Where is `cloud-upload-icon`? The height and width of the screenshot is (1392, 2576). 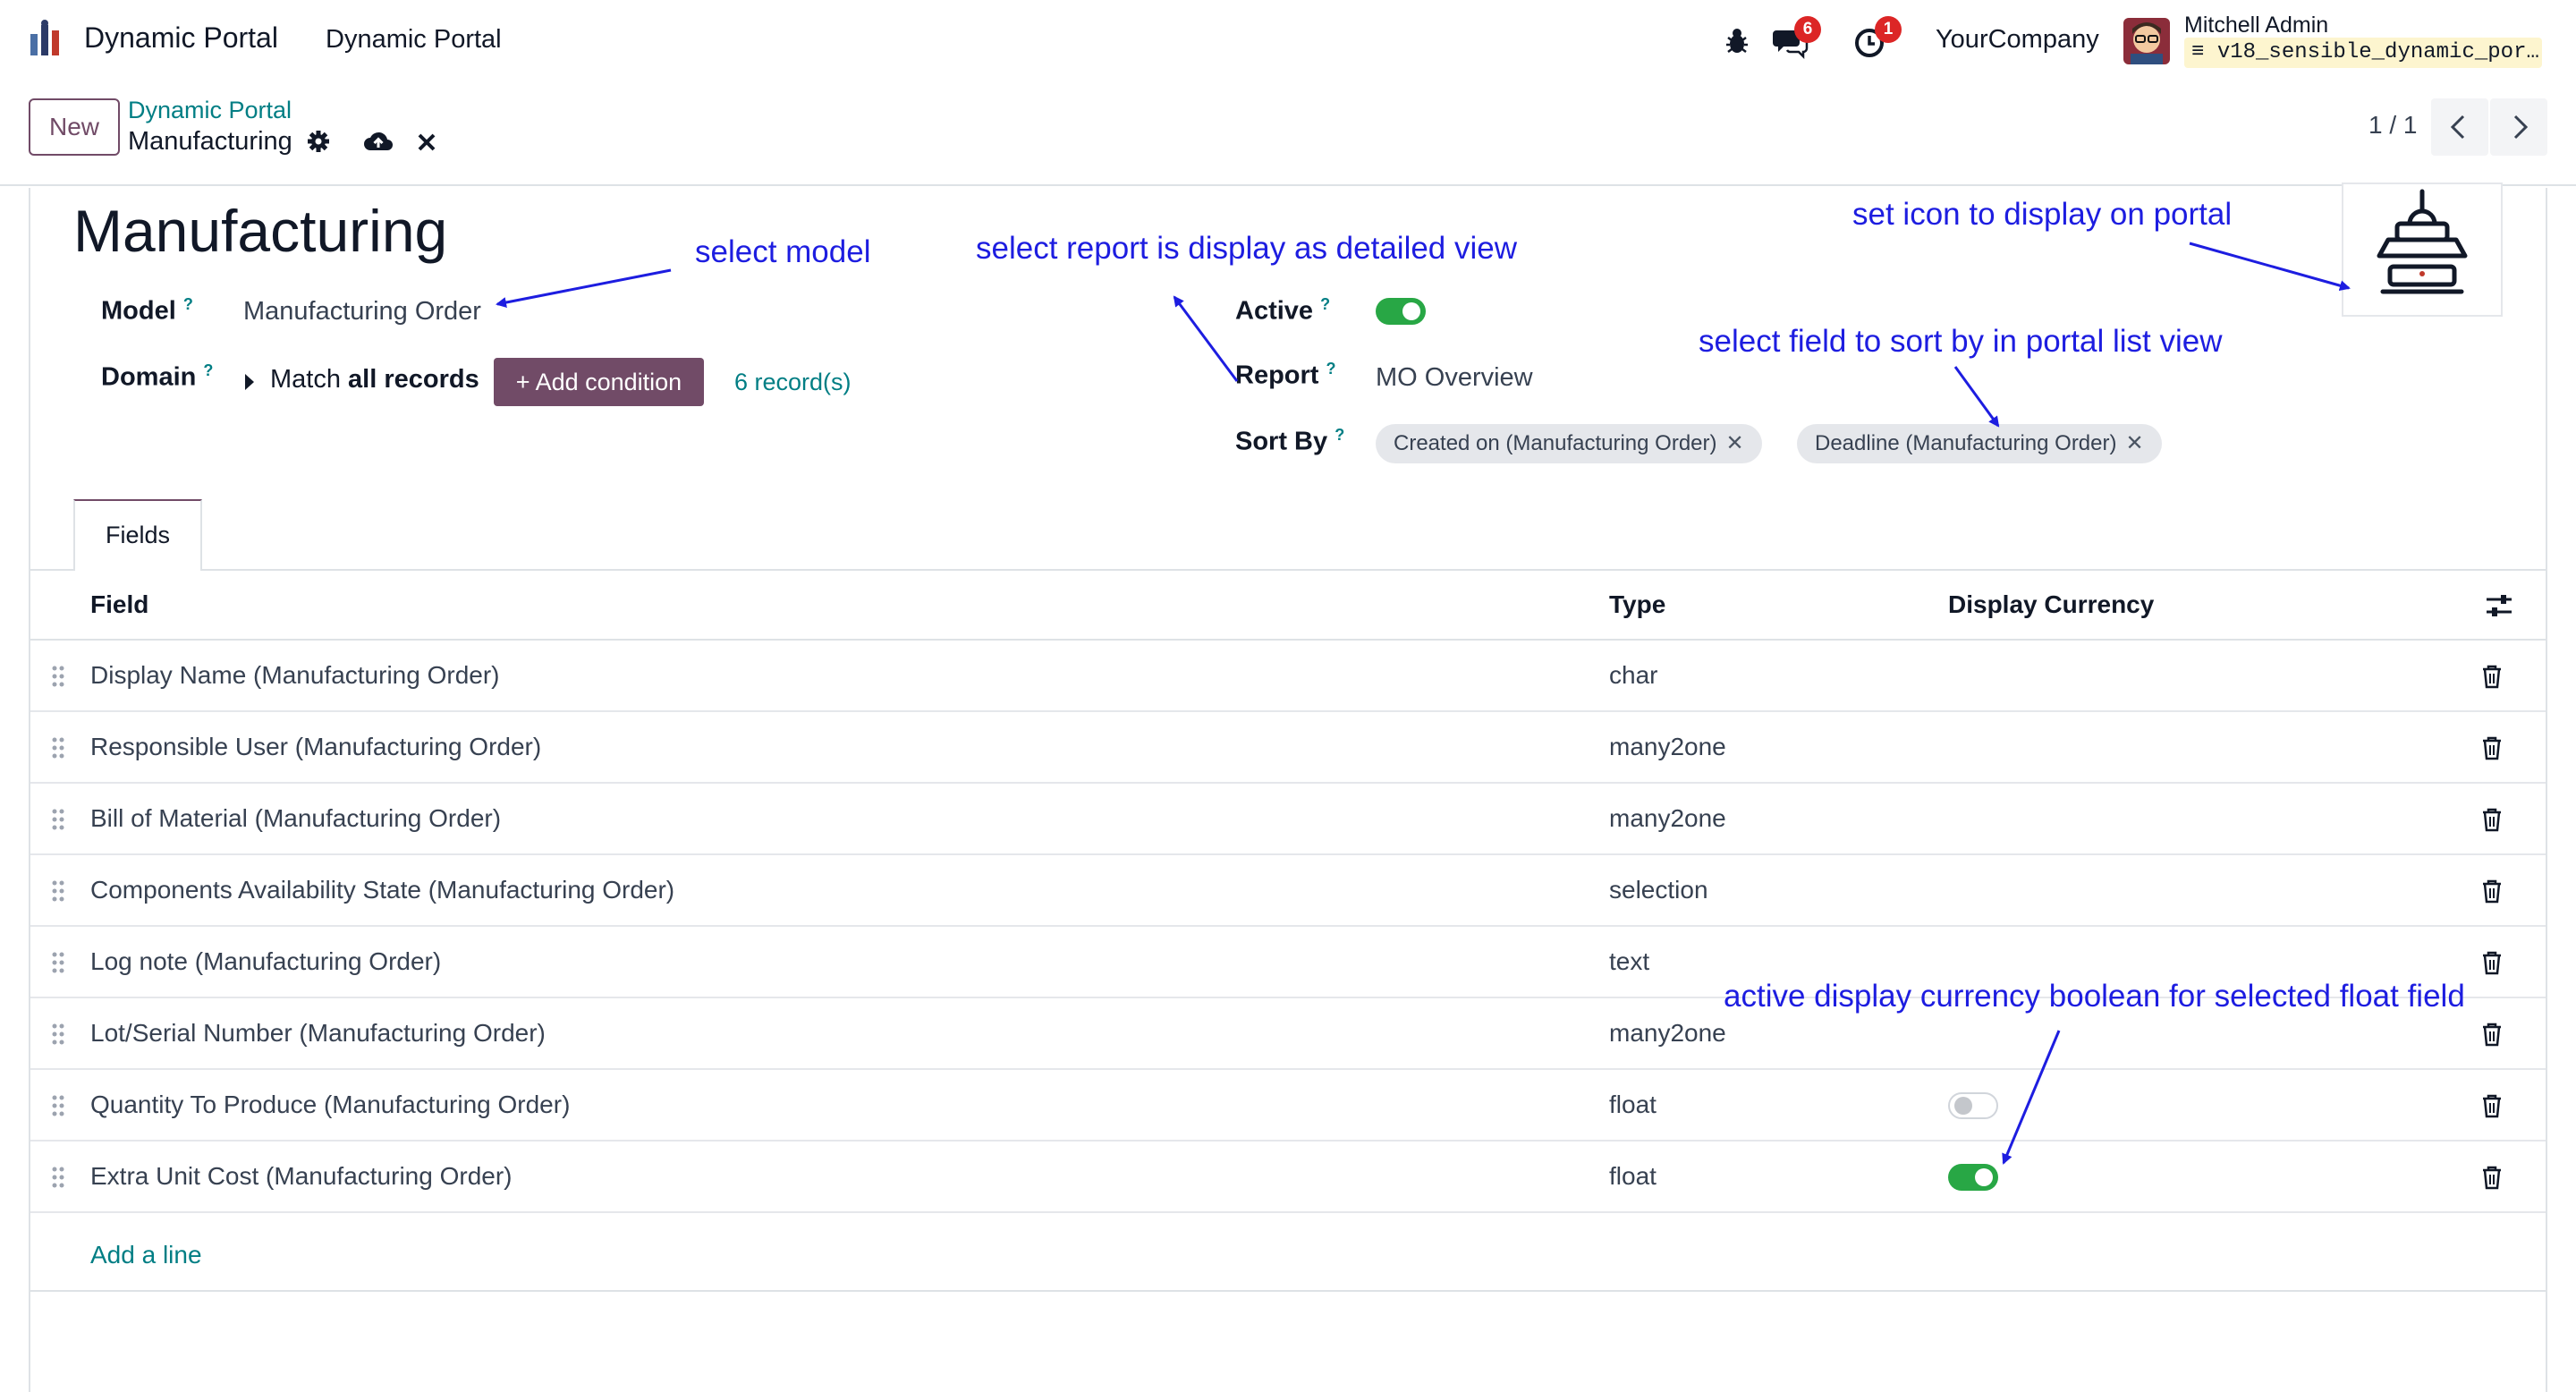
cloud-upload-icon is located at coordinates (378, 141).